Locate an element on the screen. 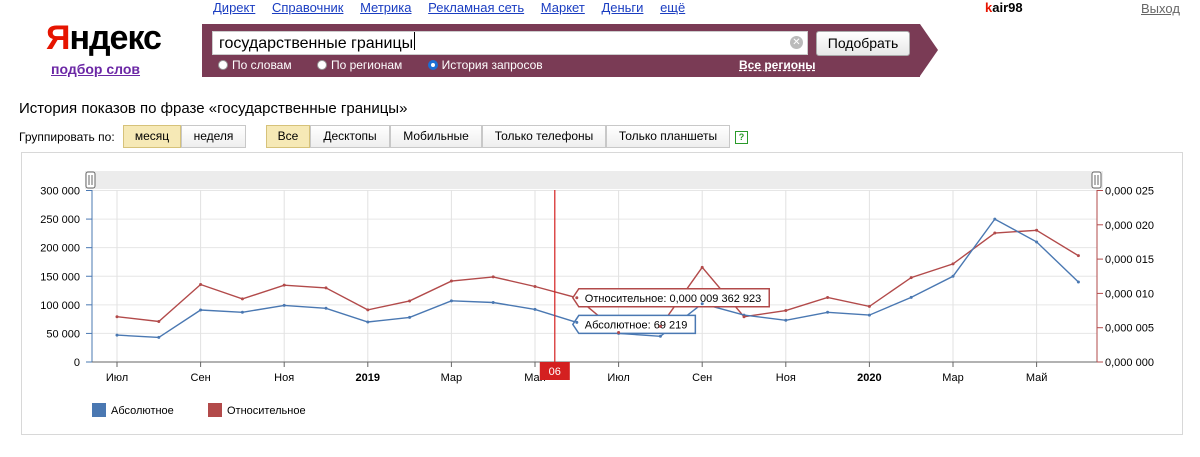  legend-swatch-relative is located at coordinates (215, 410).